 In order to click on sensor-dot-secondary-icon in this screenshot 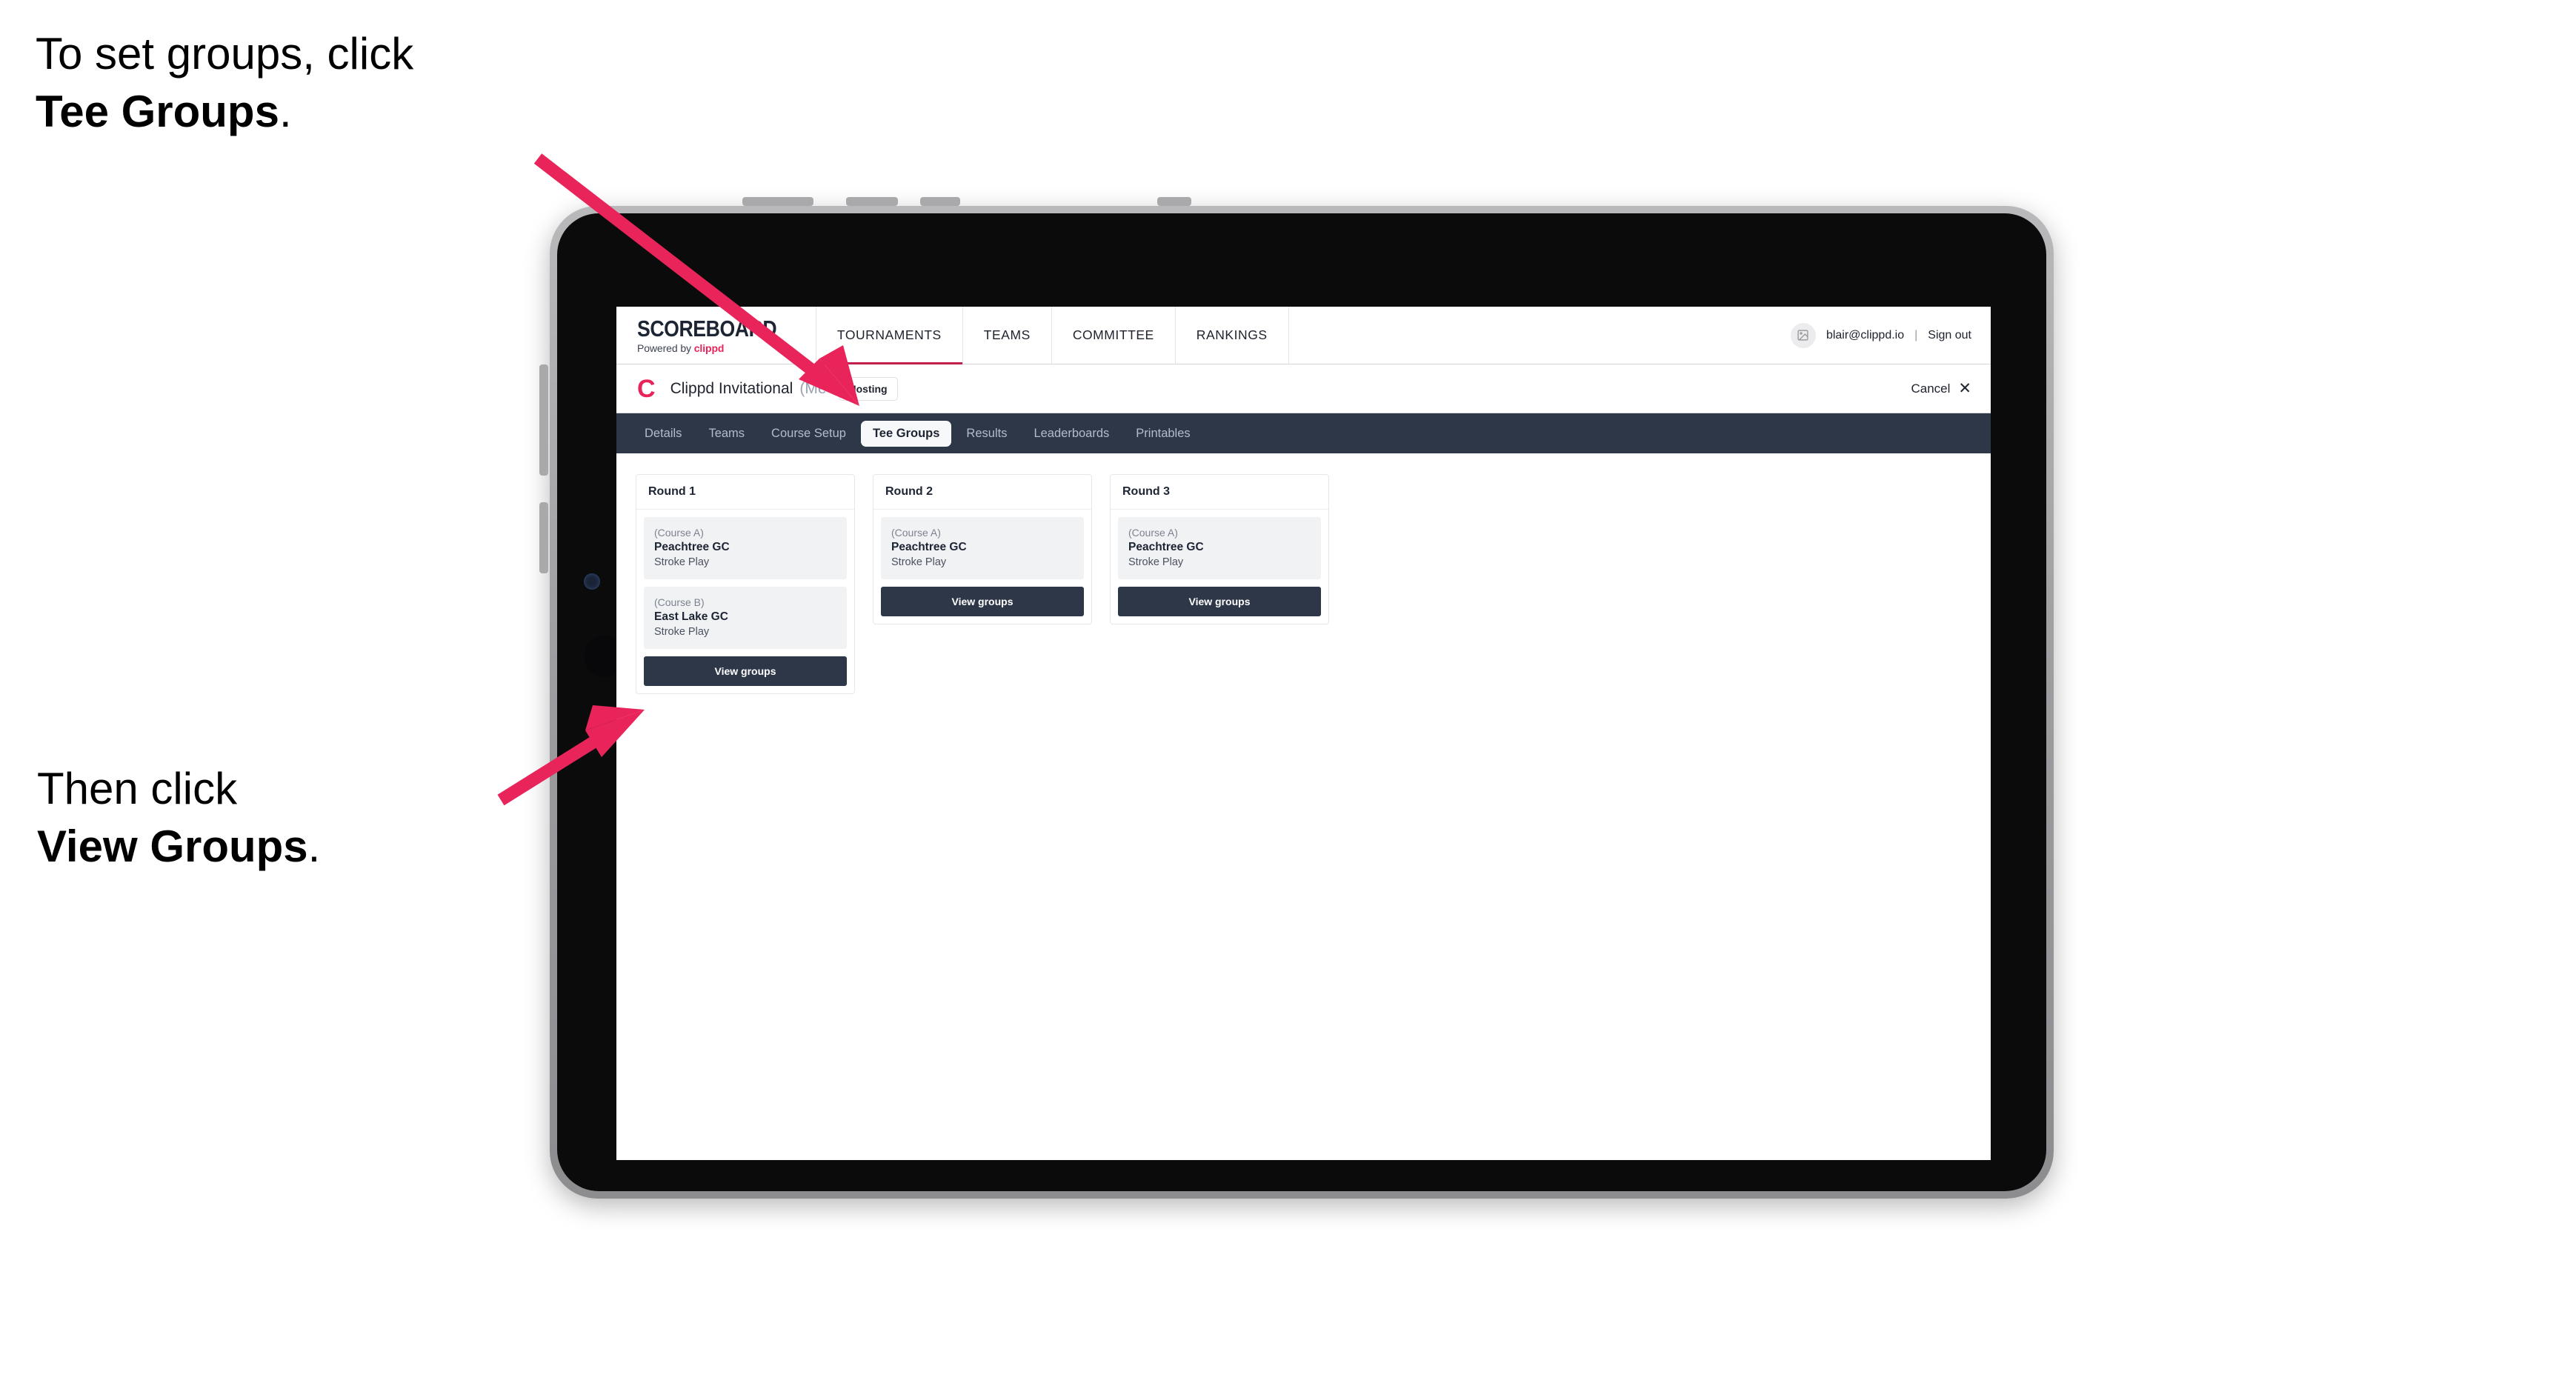, I will do `click(598, 739)`.